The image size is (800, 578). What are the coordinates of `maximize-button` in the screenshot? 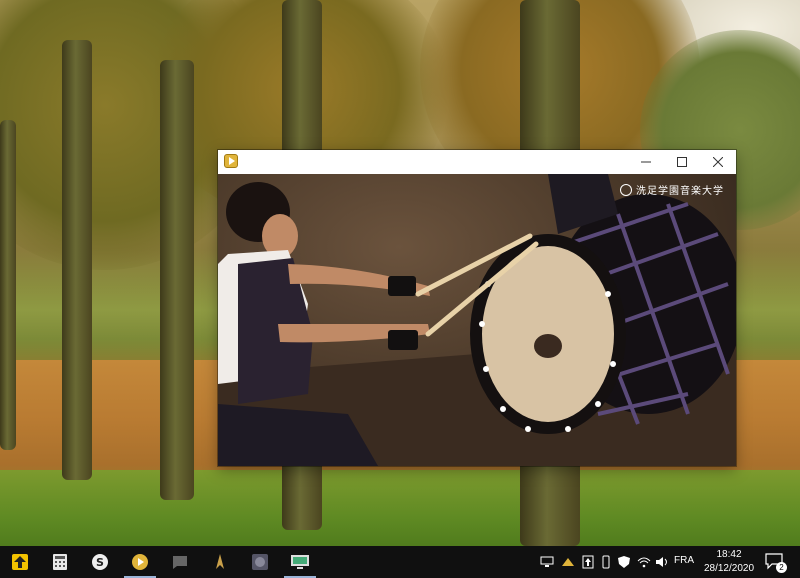 It's located at (682, 162).